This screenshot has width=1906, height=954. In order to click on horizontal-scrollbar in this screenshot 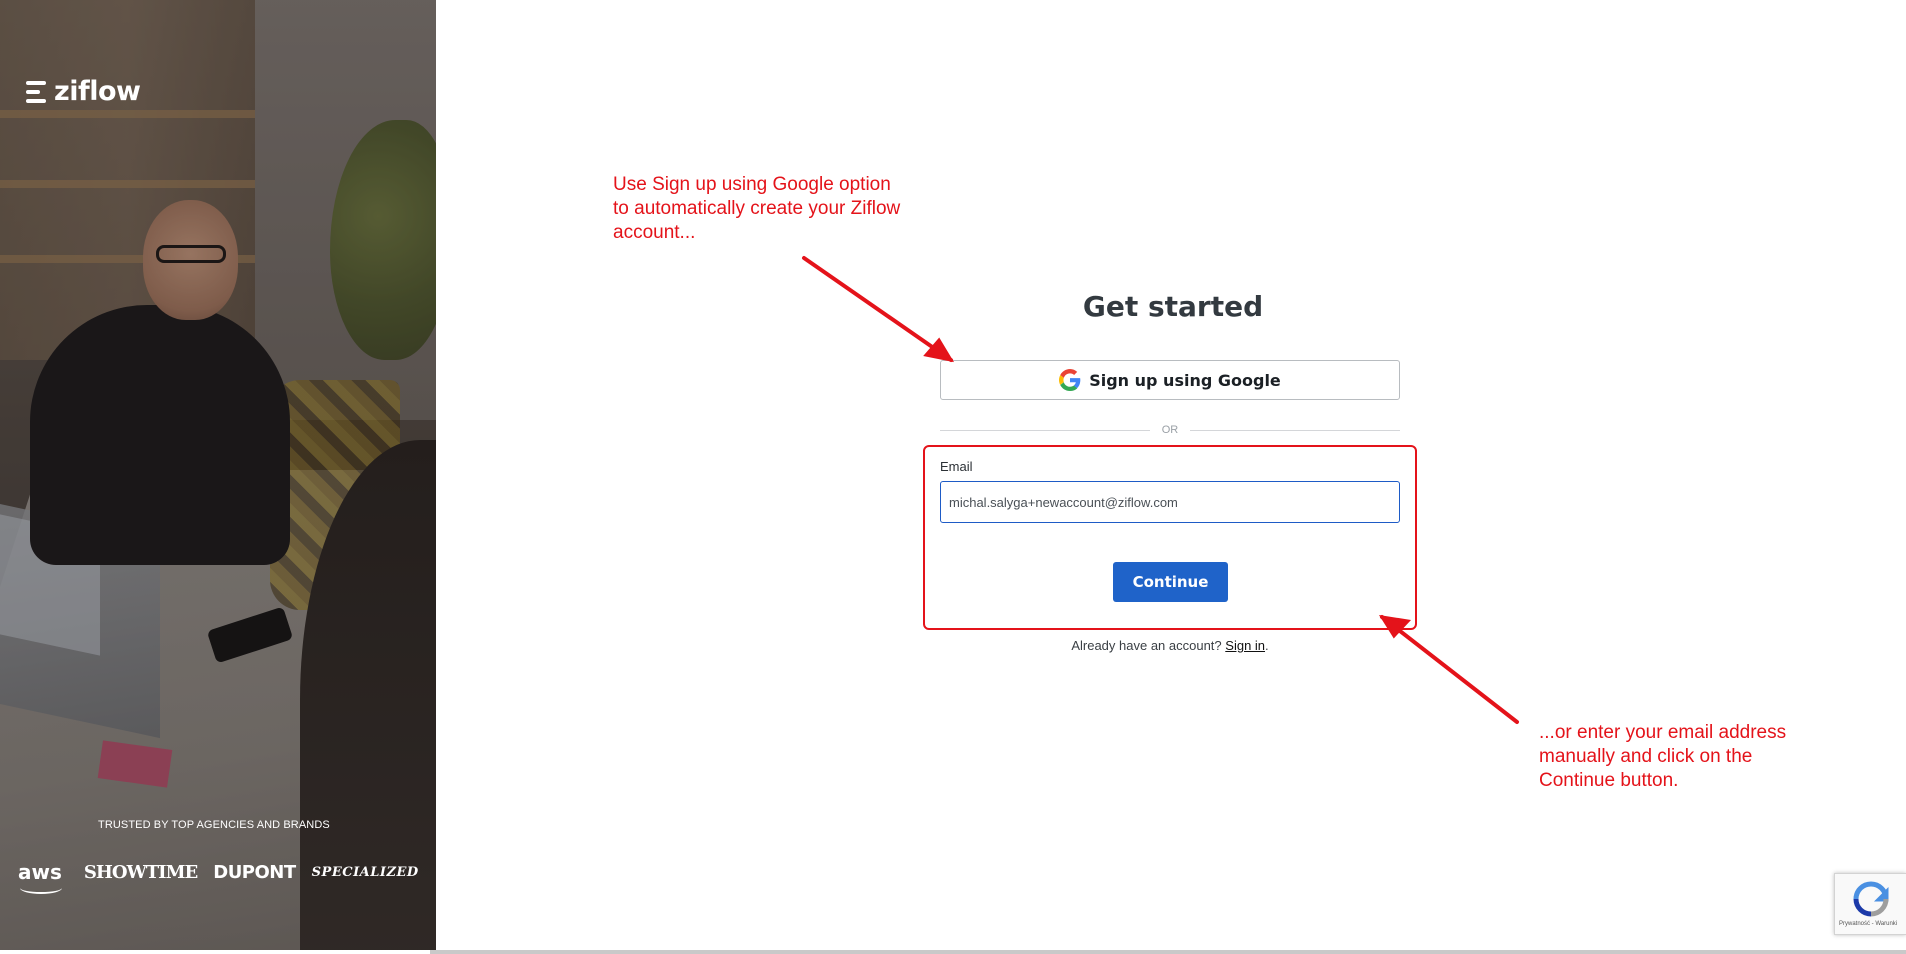, I will do `click(1168, 952)`.